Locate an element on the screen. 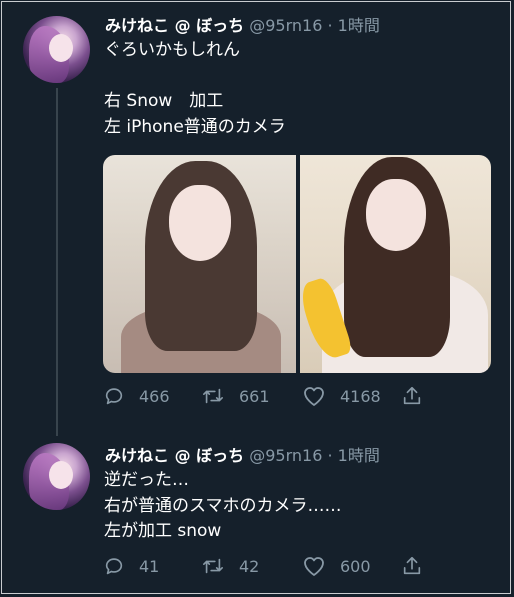 The width and height of the screenshot is (514, 597). retweet-count: 661 is located at coordinates (254, 396).